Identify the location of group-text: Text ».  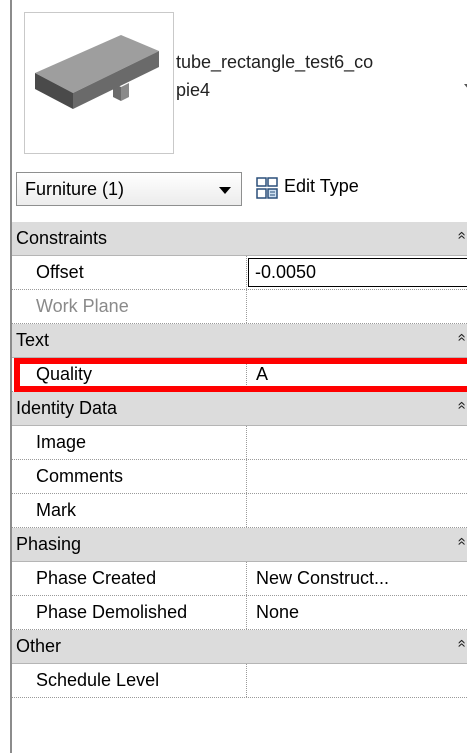
(239, 341).